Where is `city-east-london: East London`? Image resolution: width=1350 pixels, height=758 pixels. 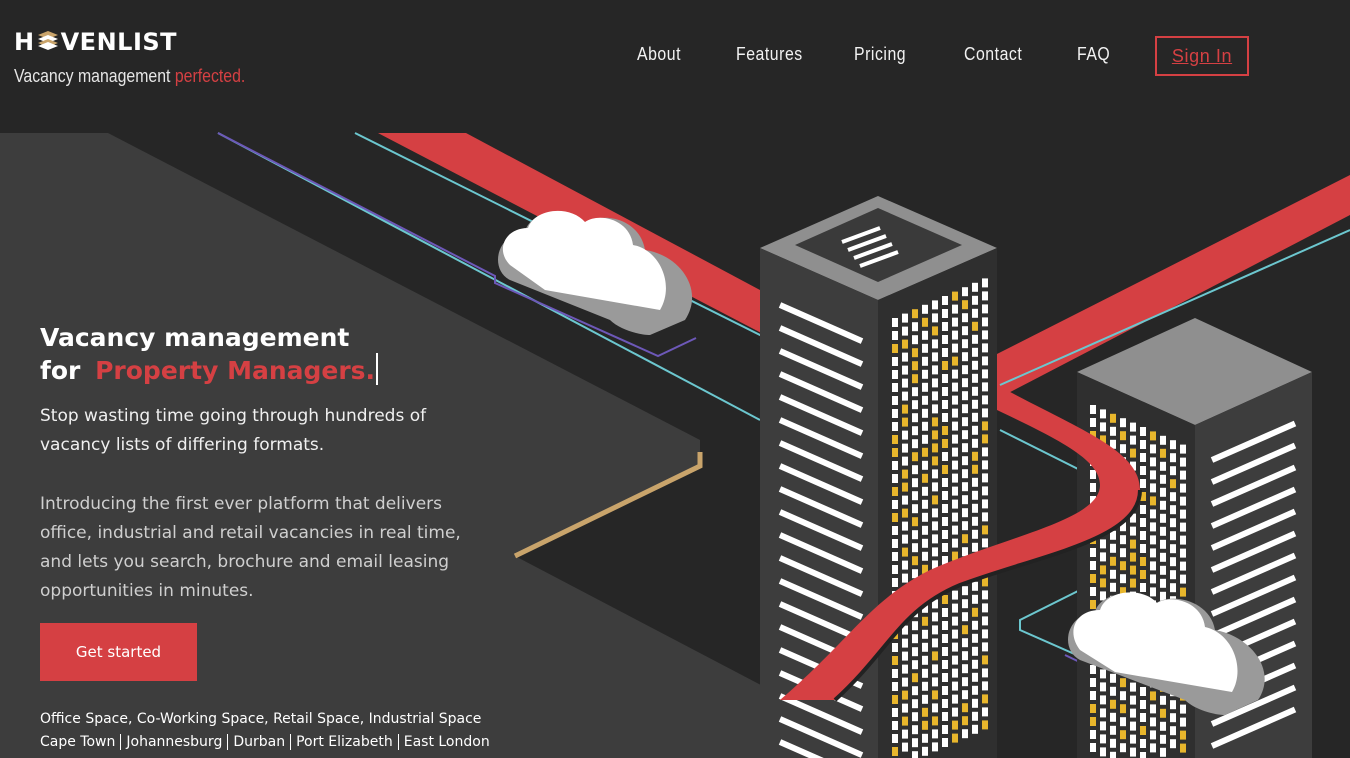 city-east-london: East London is located at coordinates (446, 742).